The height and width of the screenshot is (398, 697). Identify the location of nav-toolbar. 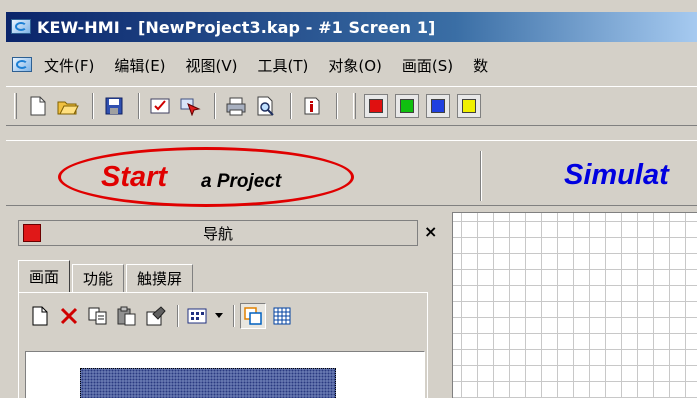
(162, 316).